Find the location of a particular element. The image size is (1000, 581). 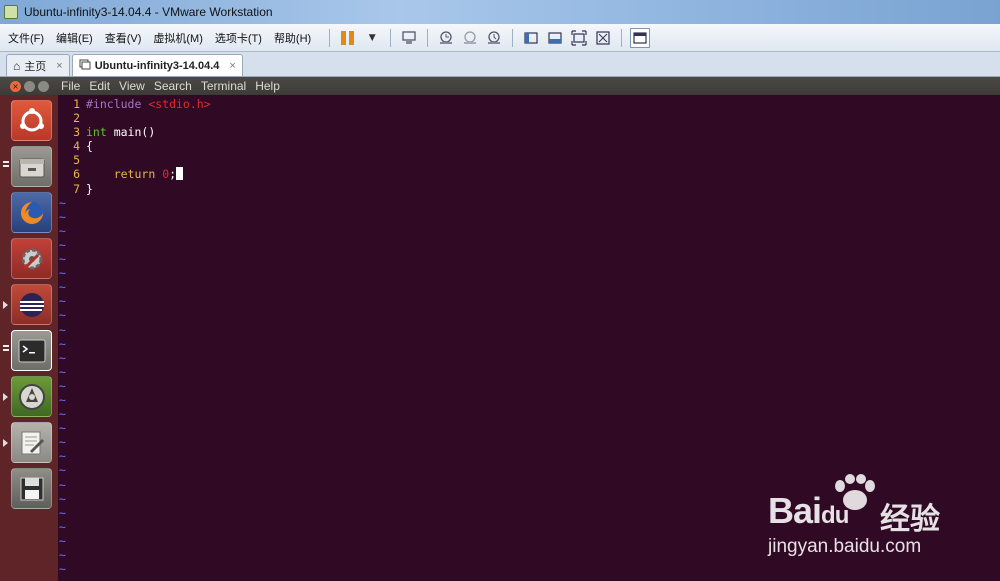

watermark-brand: Baidu is located at coordinates (808, 510).